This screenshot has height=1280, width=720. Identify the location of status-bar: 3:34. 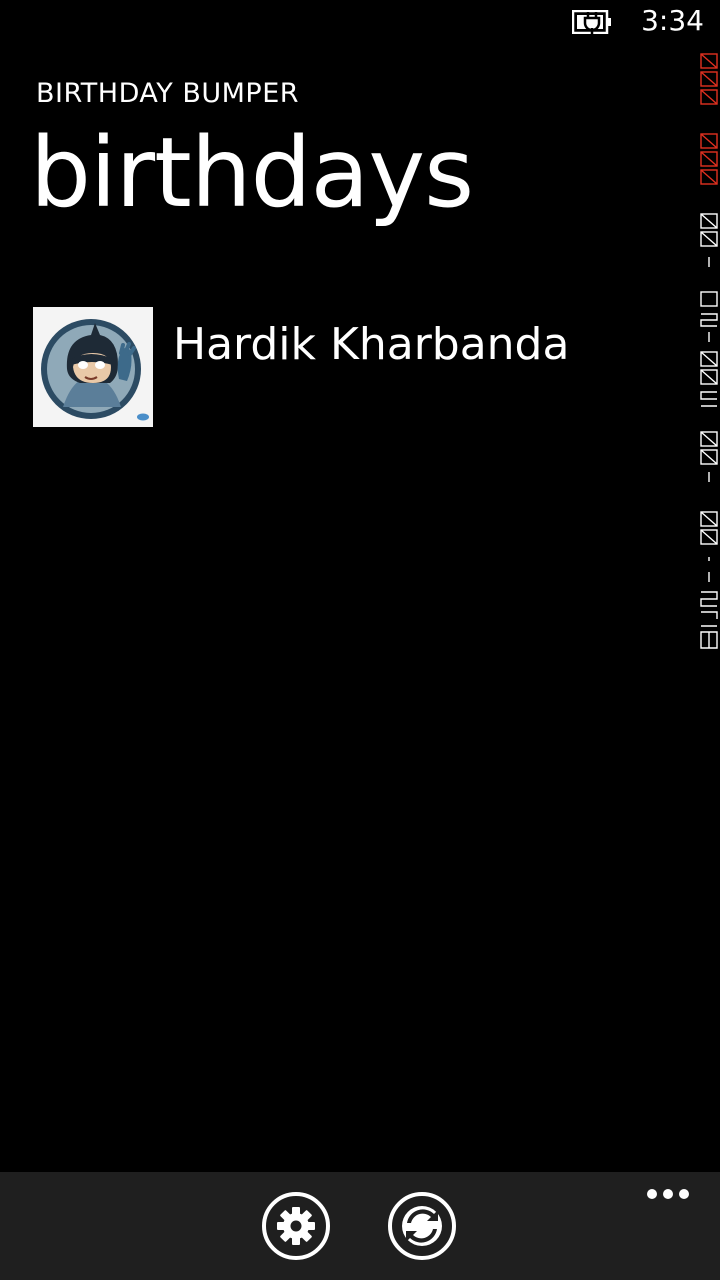
(360, 24).